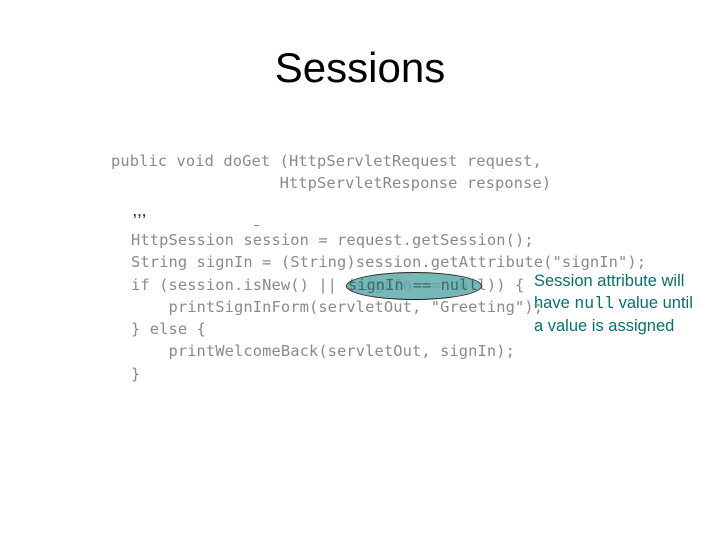 The width and height of the screenshot is (720, 540). I want to click on code-line: printWelcomeBack(servletOut, signIn);, so click(323, 351).